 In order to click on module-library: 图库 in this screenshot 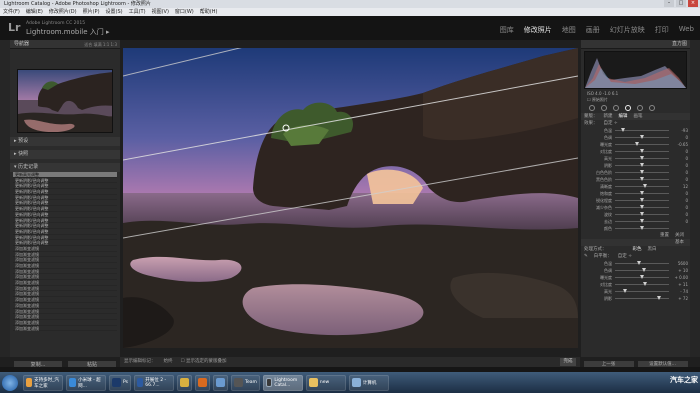, I will do `click(507, 30)`.